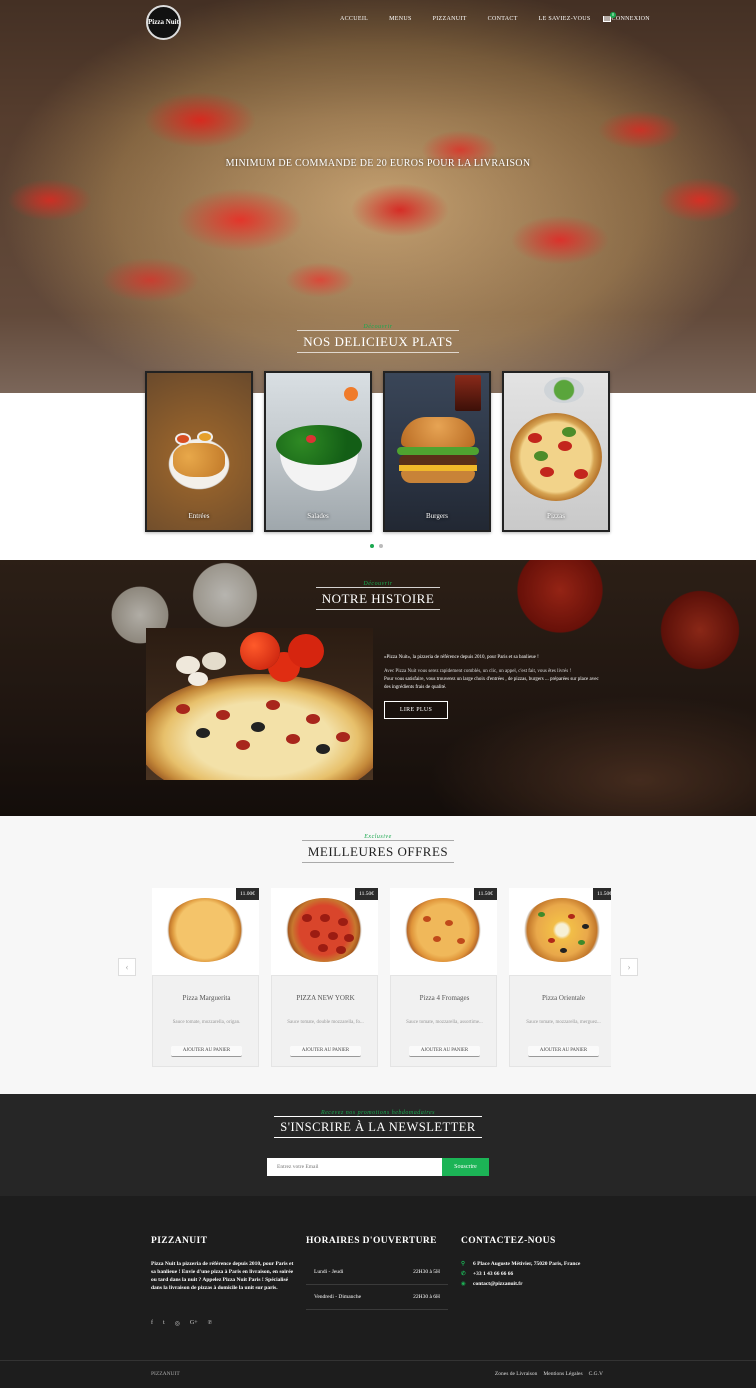 Image resolution: width=756 pixels, height=1388 pixels. I want to click on offres-heading: Exclusive MEILLEURES OFFRES, so click(378, 848).